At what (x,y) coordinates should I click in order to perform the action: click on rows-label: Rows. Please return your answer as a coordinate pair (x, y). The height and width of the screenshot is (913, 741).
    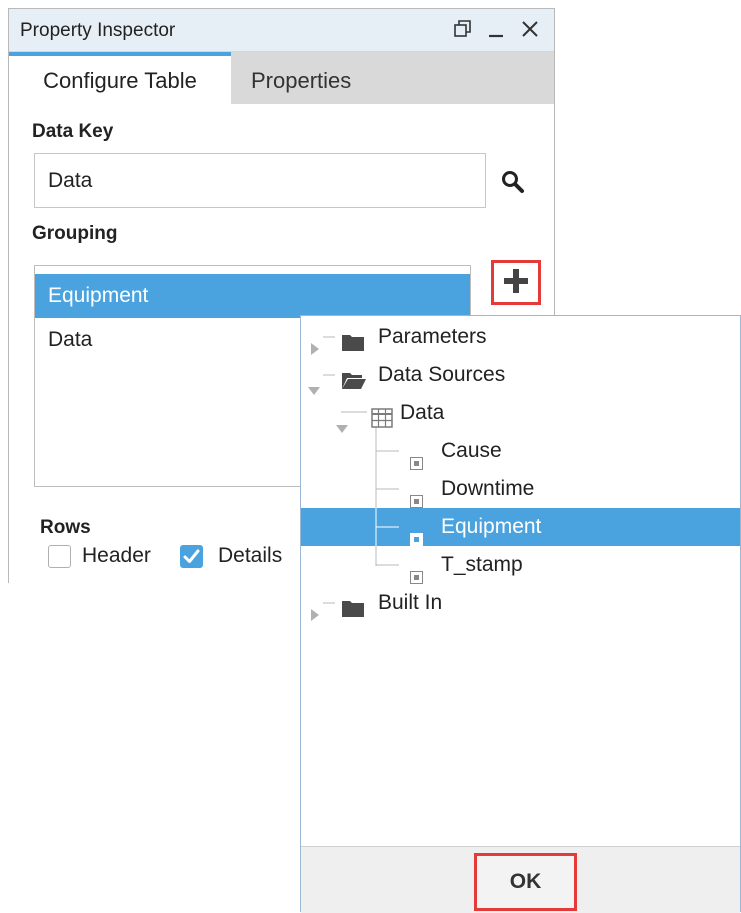
    Looking at the image, I should click on (65, 527).